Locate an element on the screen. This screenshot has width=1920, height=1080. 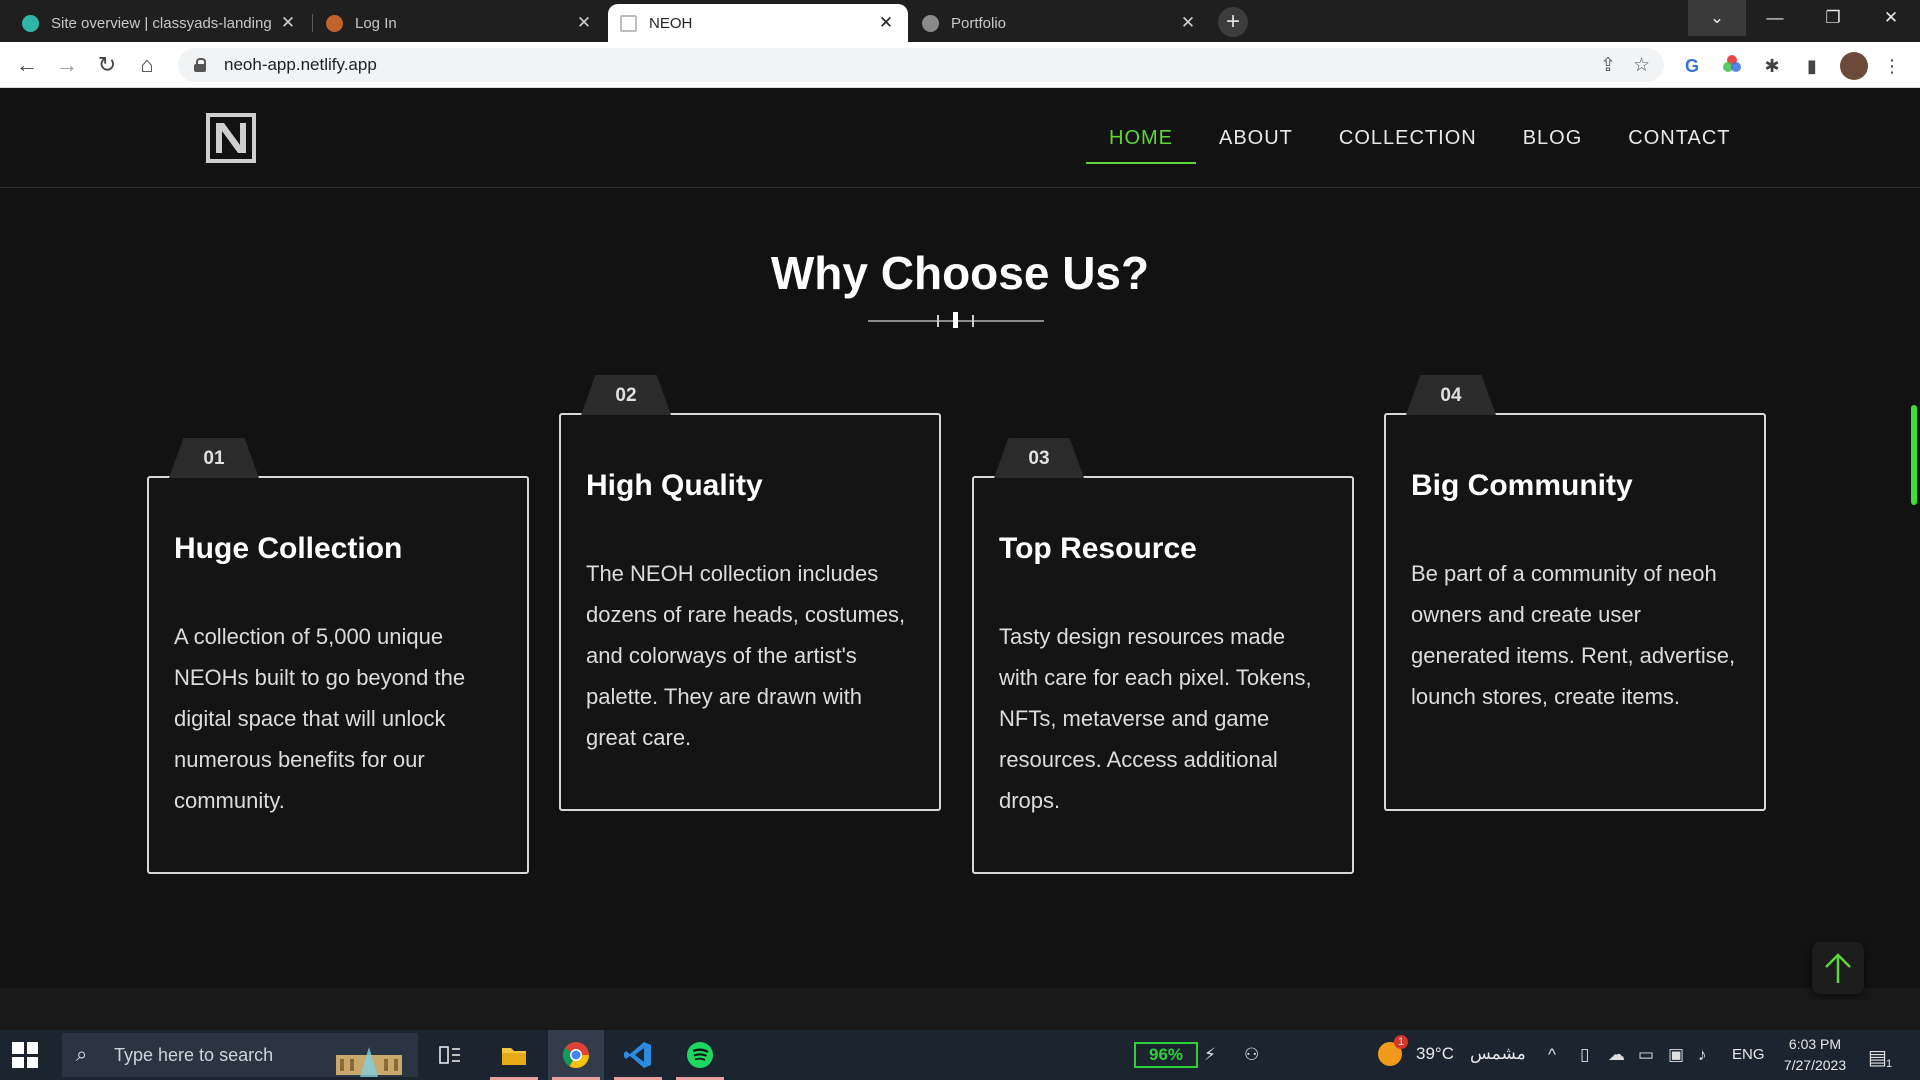
weather-badge: 1 is located at coordinates (1401, 1042).